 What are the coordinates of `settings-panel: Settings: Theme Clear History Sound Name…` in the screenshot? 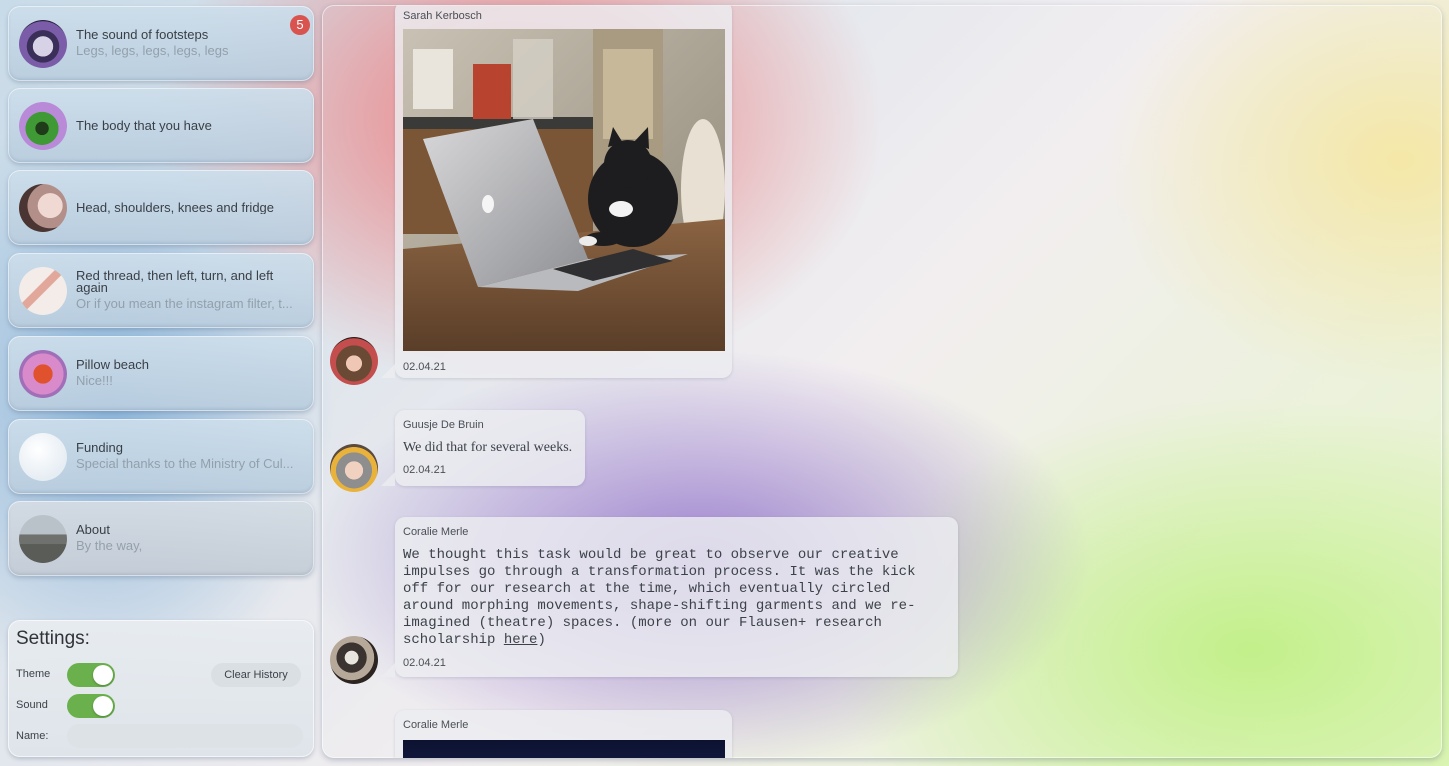 It's located at (161, 688).